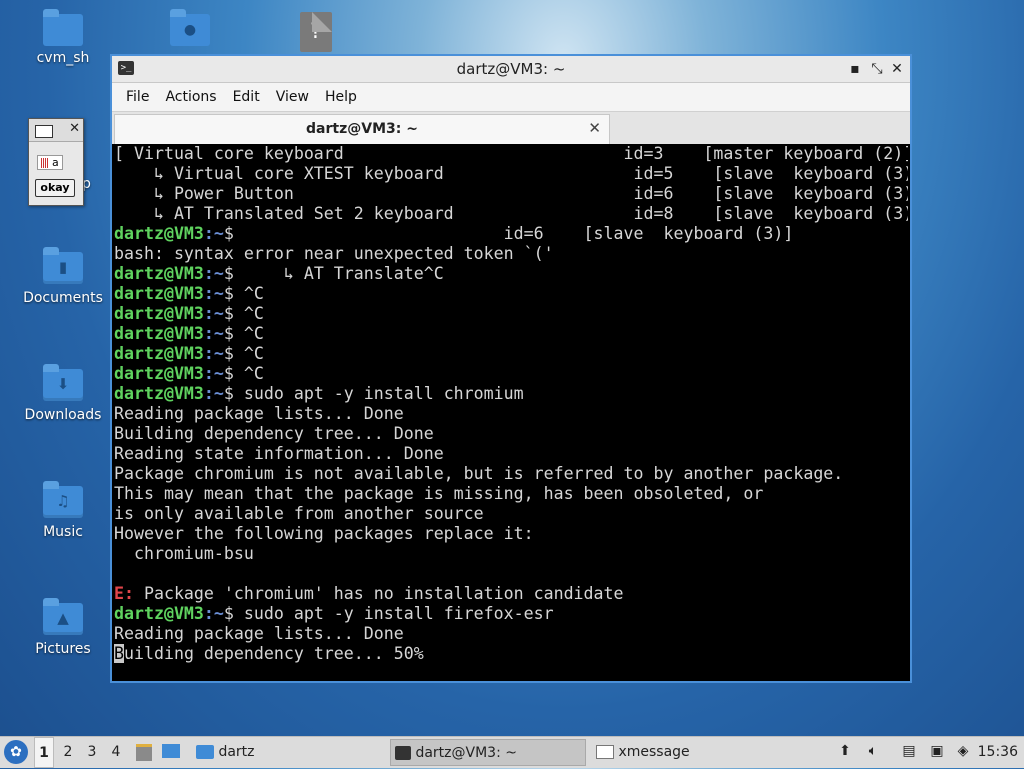 The width and height of the screenshot is (1024, 769). I want to click on menu-help: Help, so click(341, 97).